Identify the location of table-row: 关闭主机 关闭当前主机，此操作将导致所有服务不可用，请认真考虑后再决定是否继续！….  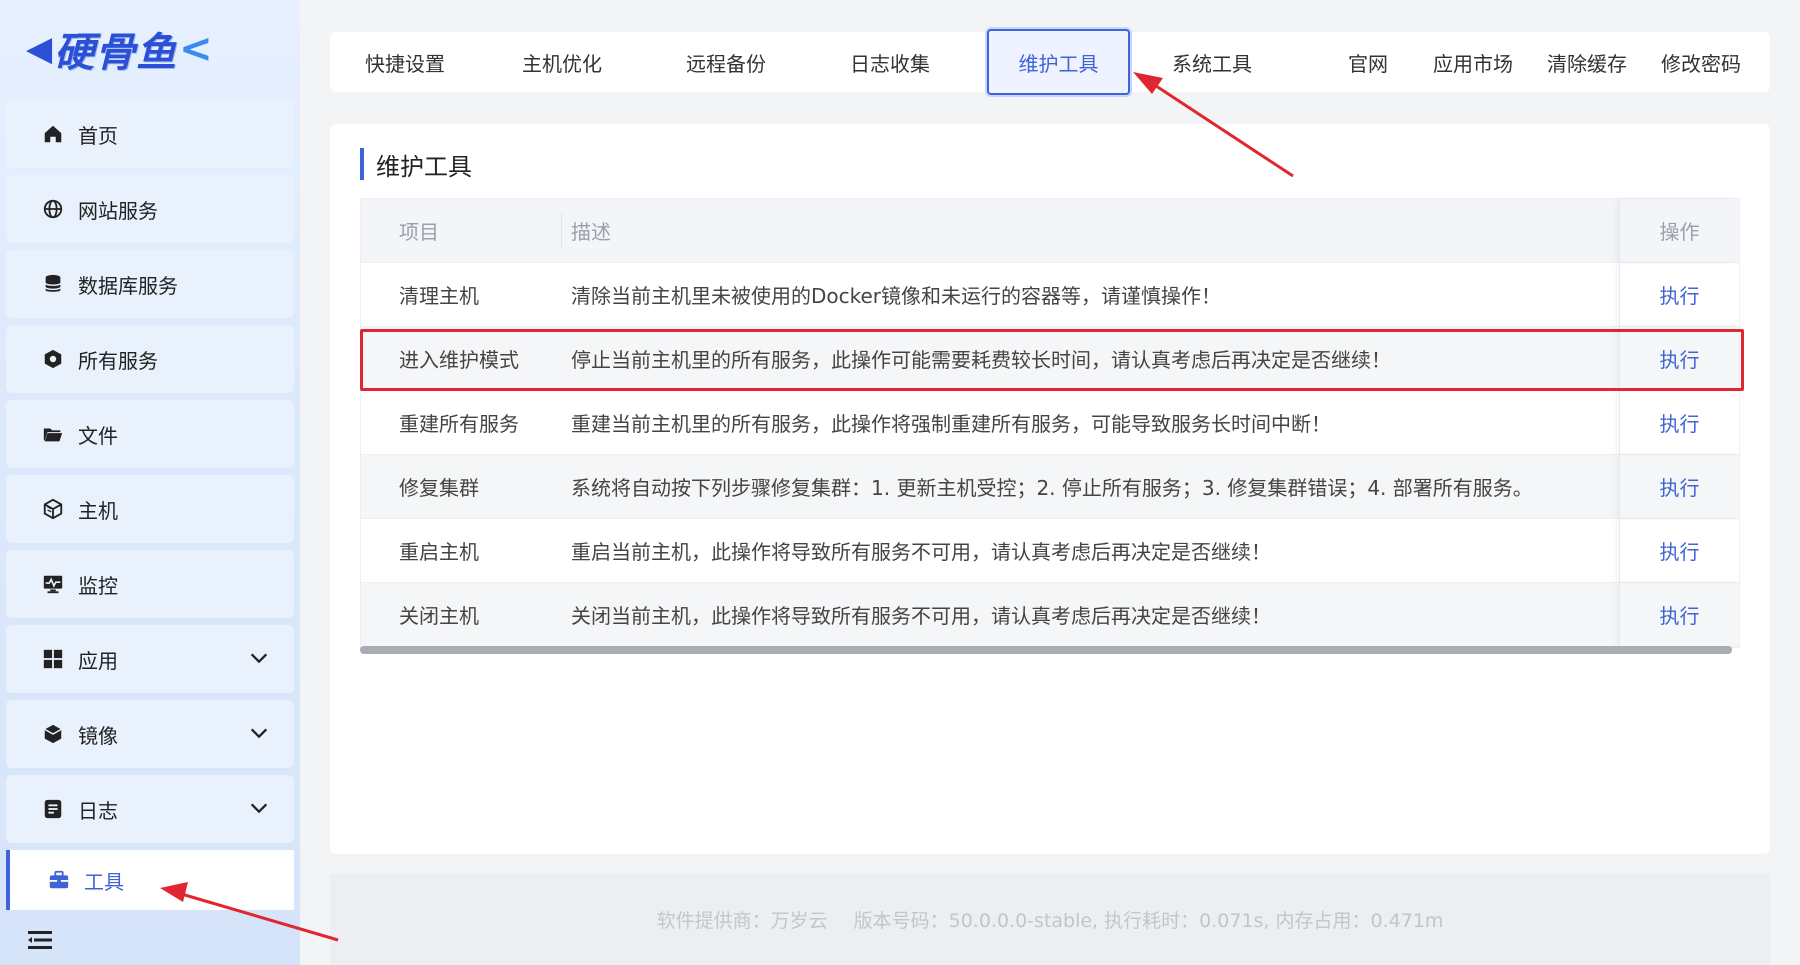
(1050, 615).